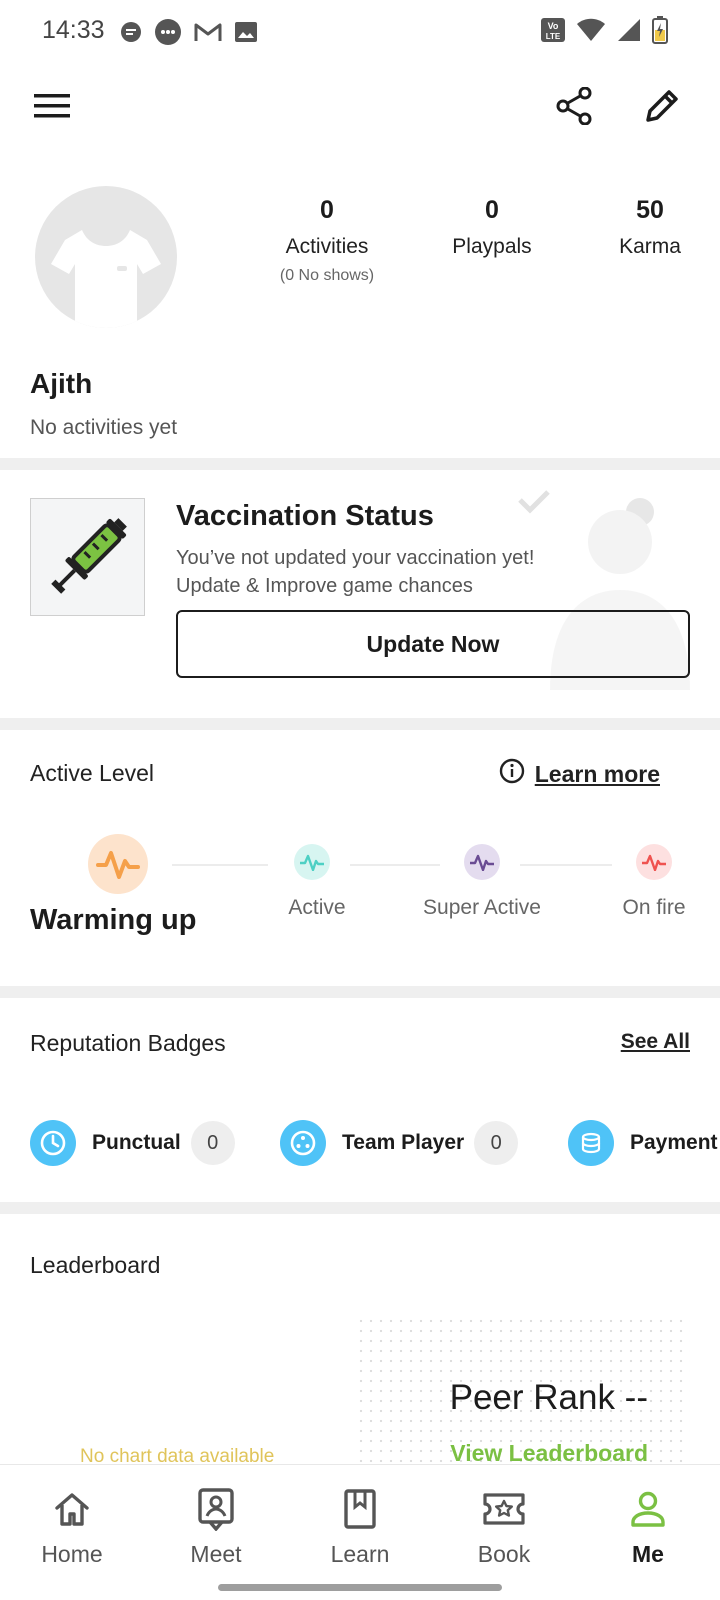 The height and width of the screenshot is (1600, 720). I want to click on vaccination-line-1: You’ve not updated your vaccination yet!, so click(355, 558).